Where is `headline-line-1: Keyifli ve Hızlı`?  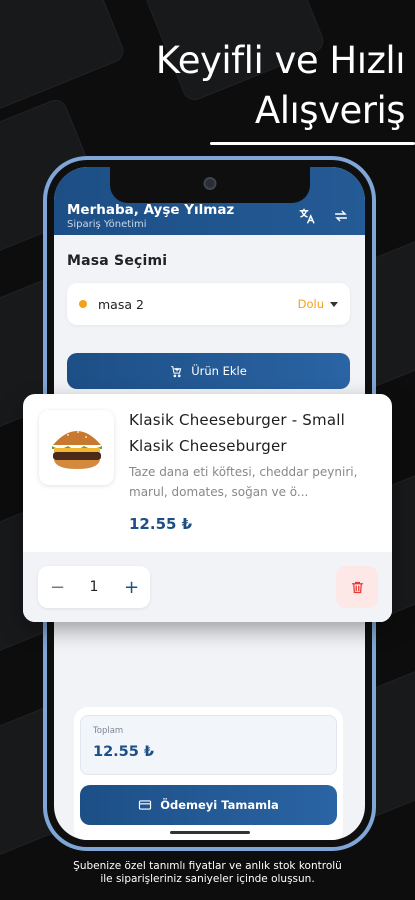 headline-line-1: Keyifli ve Hızlı is located at coordinates (280, 60).